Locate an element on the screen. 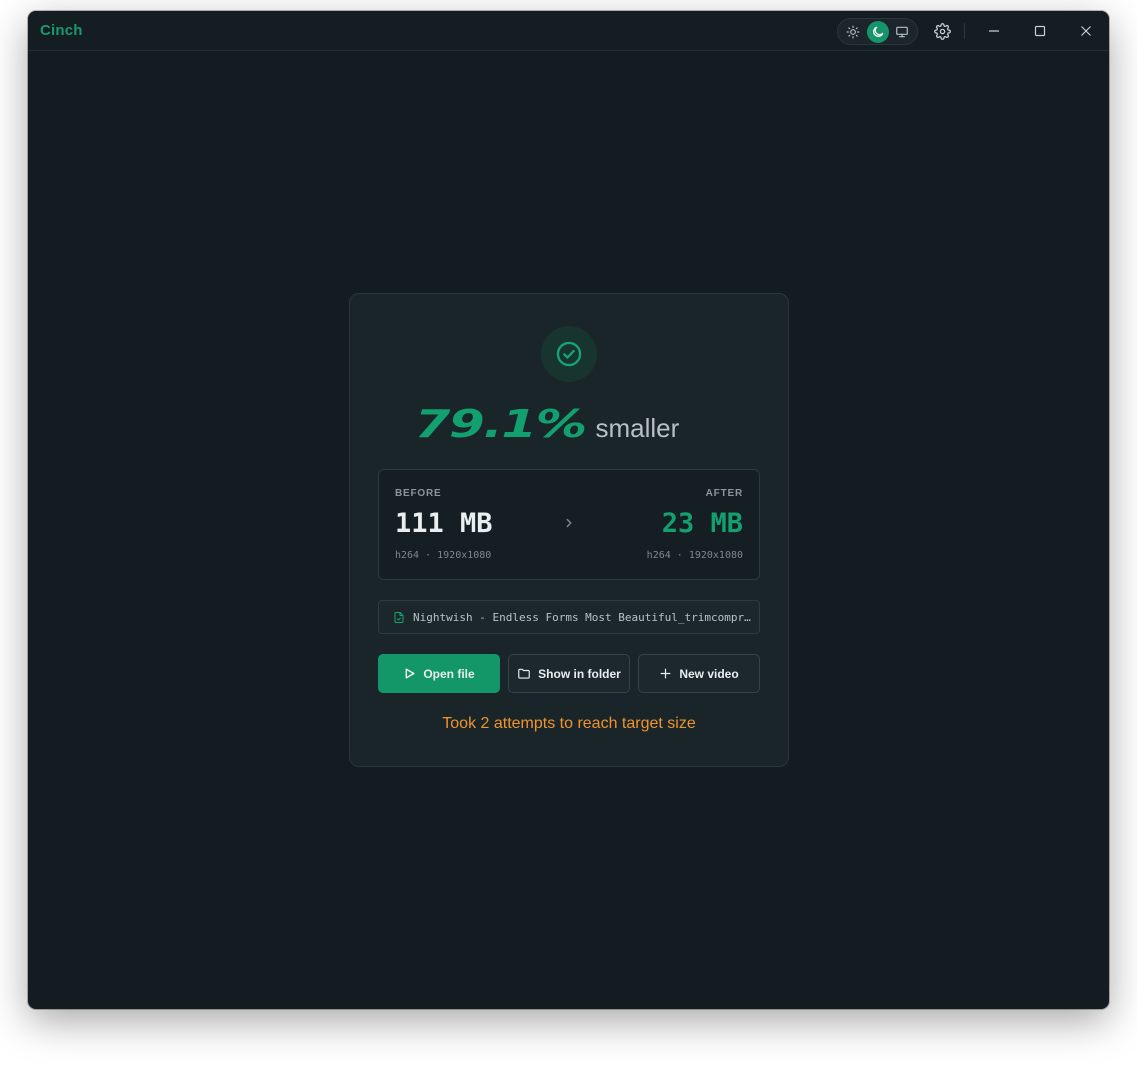 The height and width of the screenshot is (1069, 1137). attempts-note: Took 2 attempts to reach target size is located at coordinates (569, 723).